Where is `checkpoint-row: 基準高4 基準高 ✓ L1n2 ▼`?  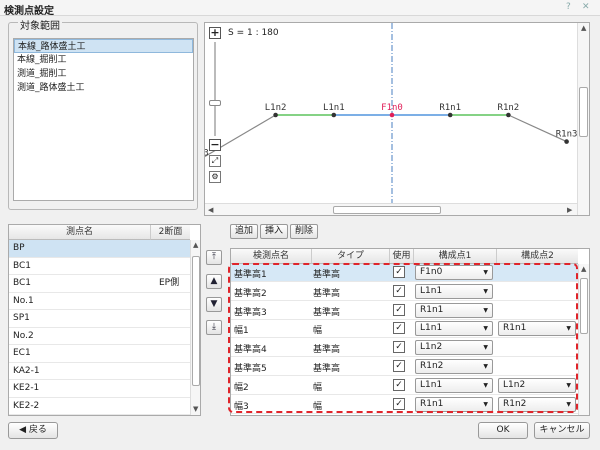 checkpoint-row: 基準高4 基準高 ✓ L1n2 ▼ is located at coordinates (404, 348).